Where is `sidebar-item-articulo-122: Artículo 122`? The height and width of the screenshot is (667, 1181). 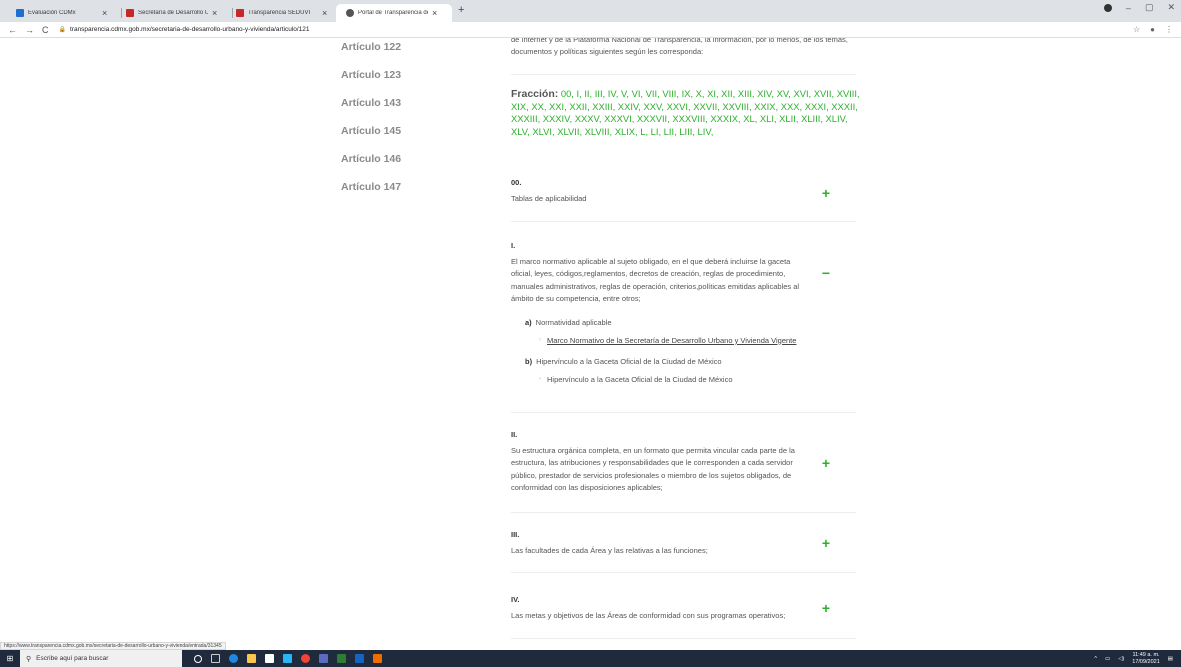 sidebar-item-articulo-122: Artículo 122 is located at coordinates (371, 49).